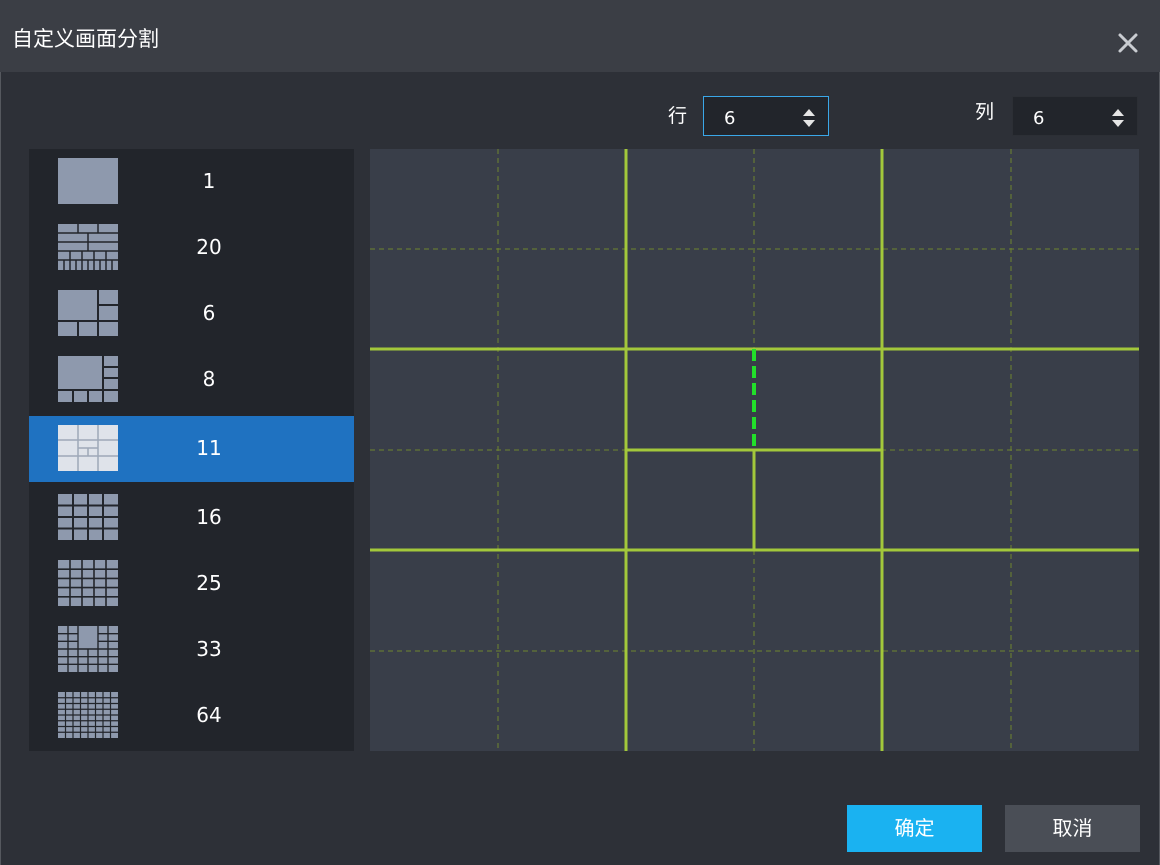 This screenshot has width=1160, height=865. Describe the element at coordinates (88, 448) in the screenshot. I see `layout-11-icon` at that location.